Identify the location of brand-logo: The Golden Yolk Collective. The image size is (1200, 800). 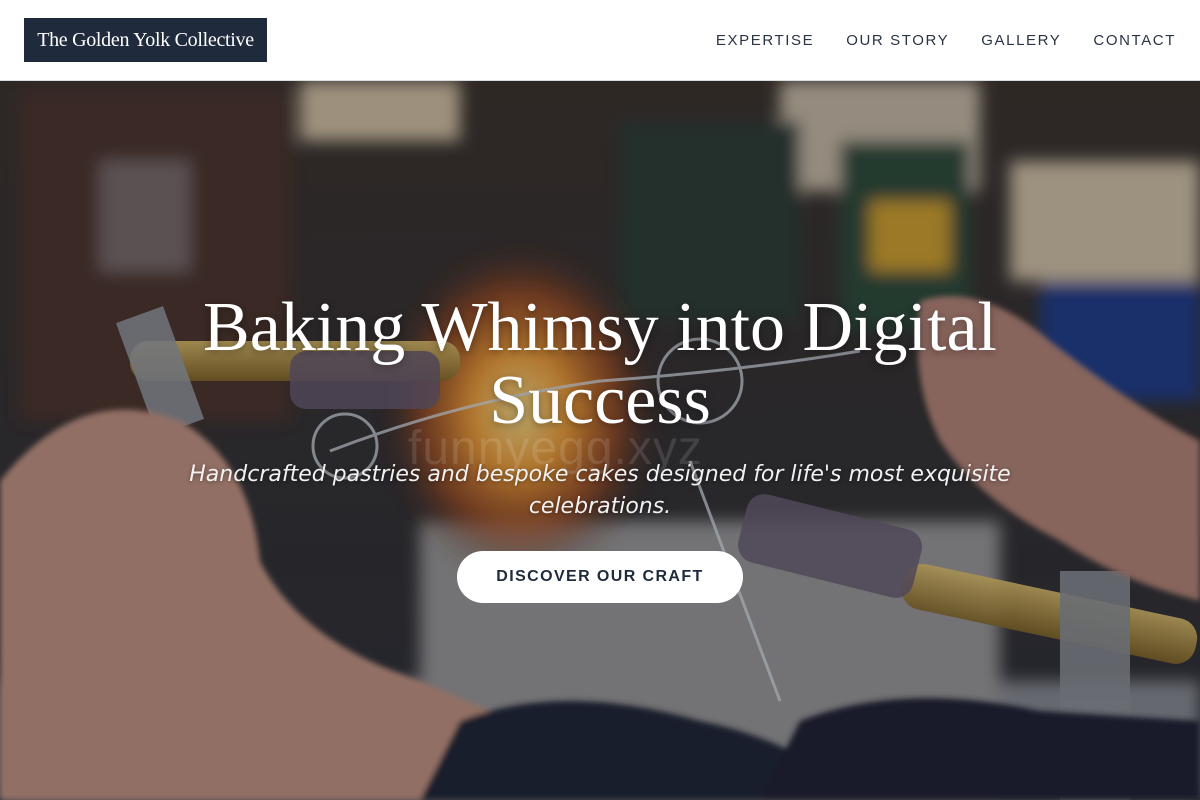
(145, 40).